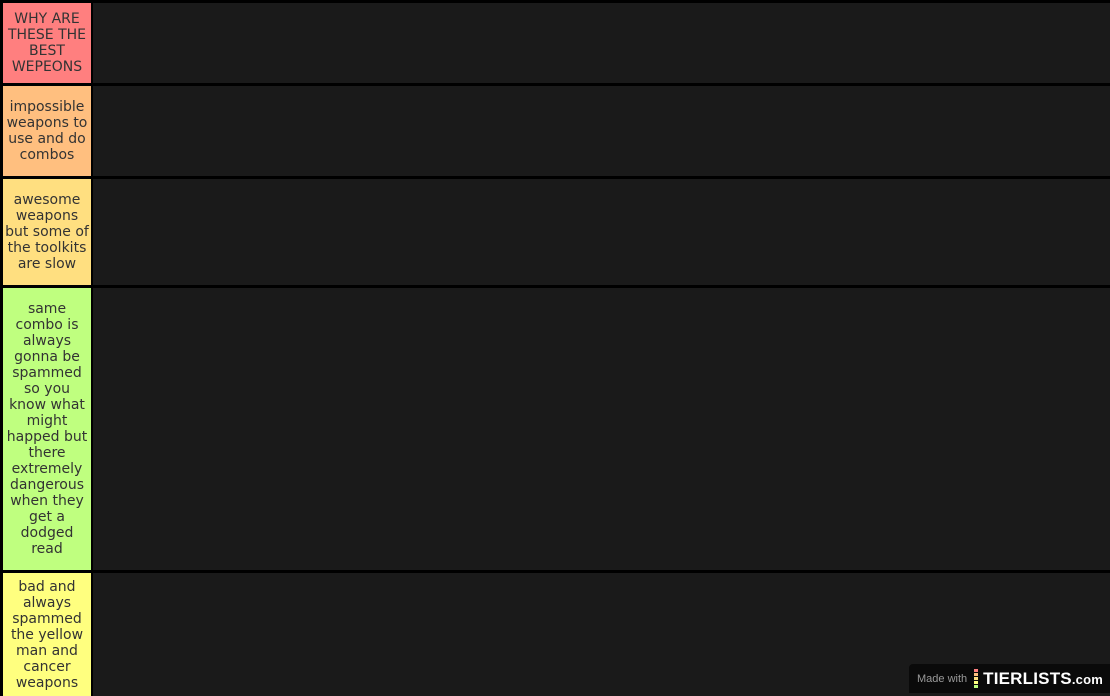 The height and width of the screenshot is (696, 1110). Describe the element at coordinates (976, 678) in the screenshot. I see `tierlists-logo-icon` at that location.